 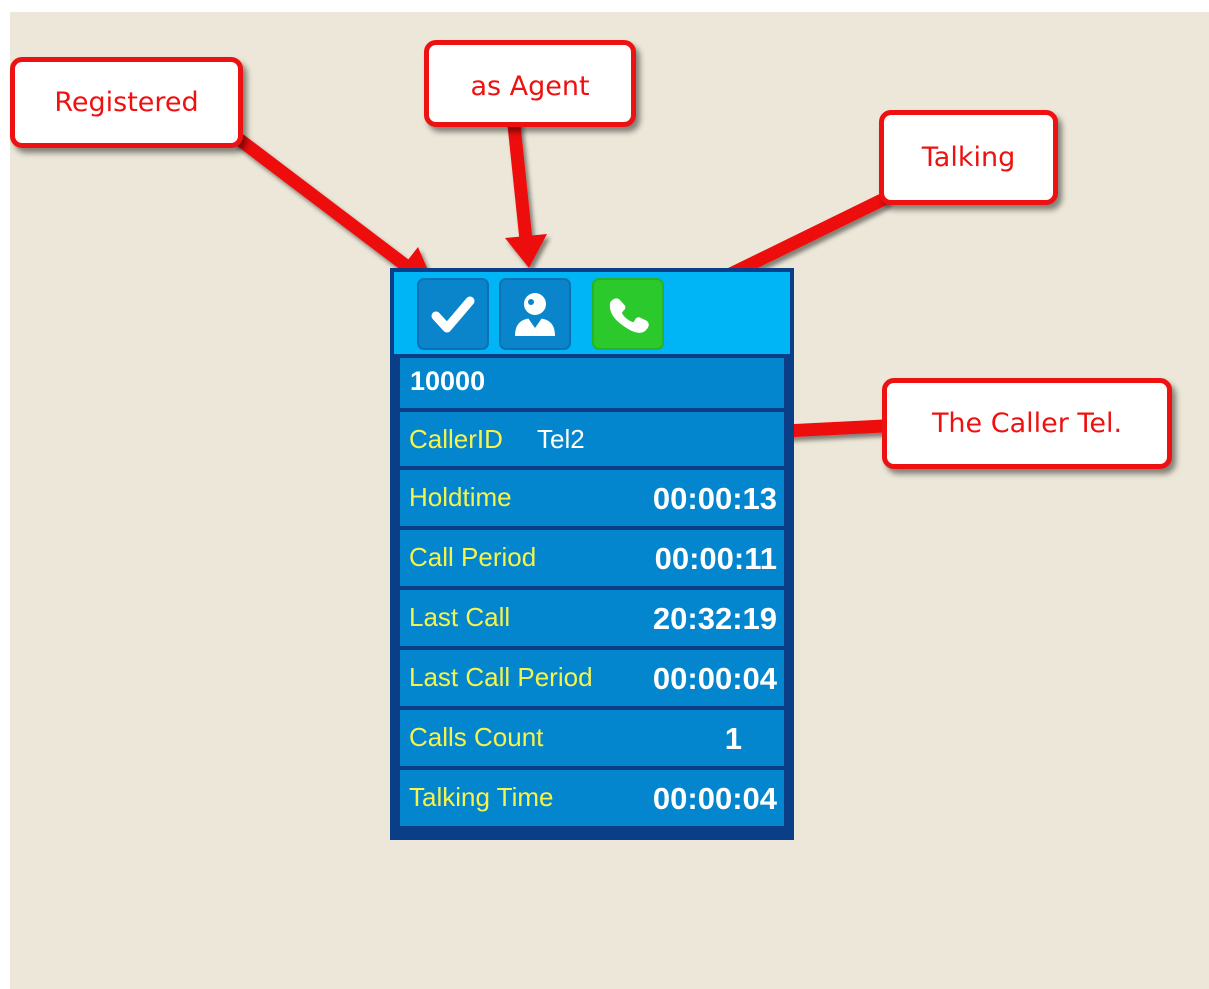 I want to click on status-icon-bar, so click(x=592, y=313).